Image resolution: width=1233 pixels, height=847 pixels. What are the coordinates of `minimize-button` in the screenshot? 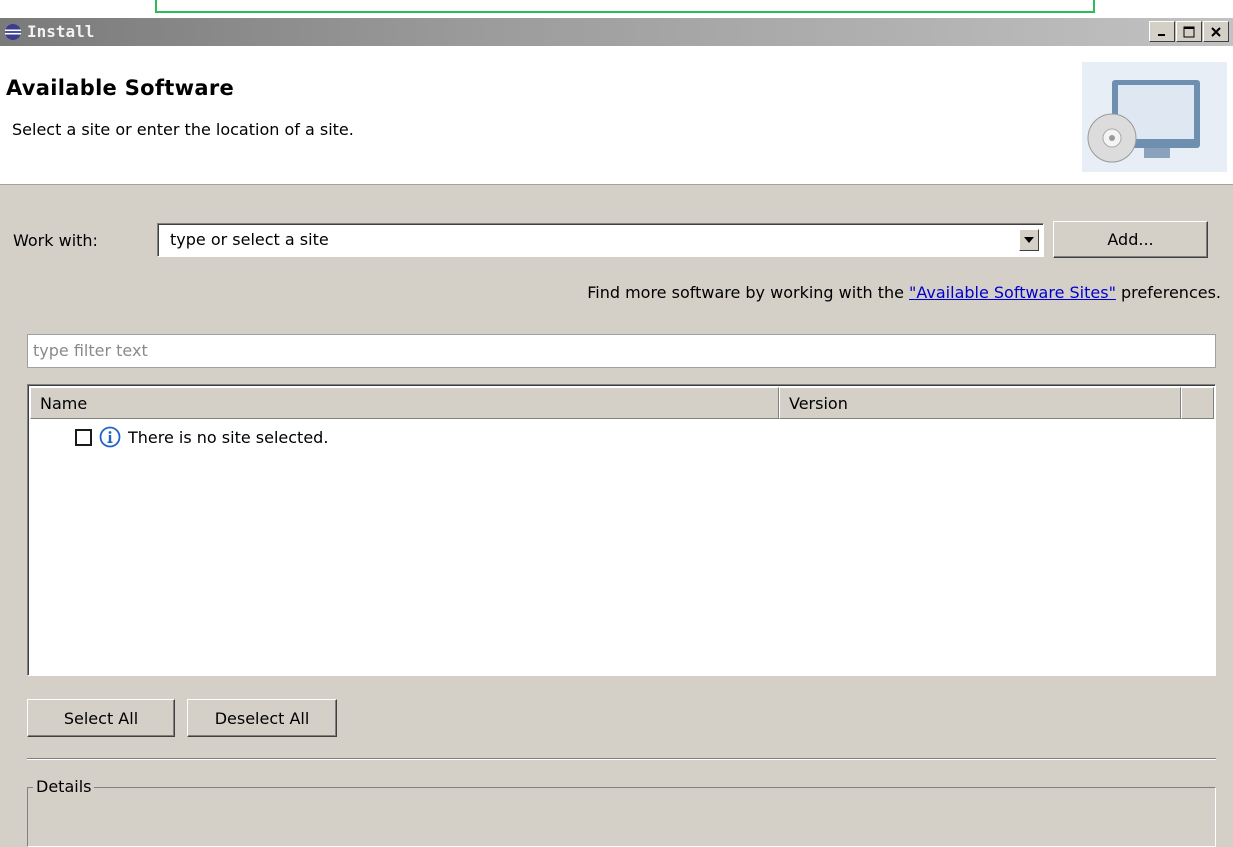 It's located at (1162, 31).